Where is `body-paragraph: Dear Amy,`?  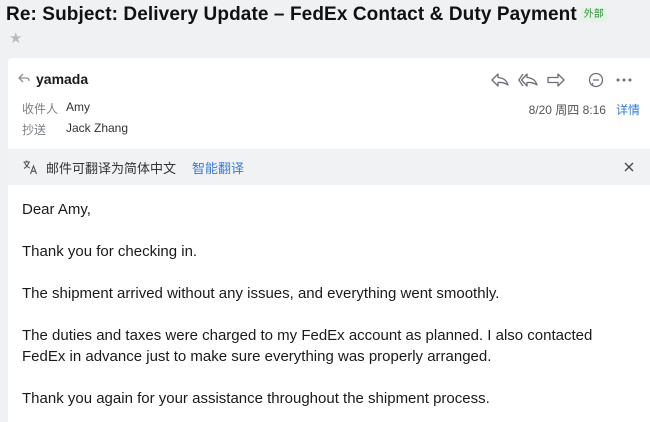 body-paragraph: Dear Amy, is located at coordinates (56, 209).